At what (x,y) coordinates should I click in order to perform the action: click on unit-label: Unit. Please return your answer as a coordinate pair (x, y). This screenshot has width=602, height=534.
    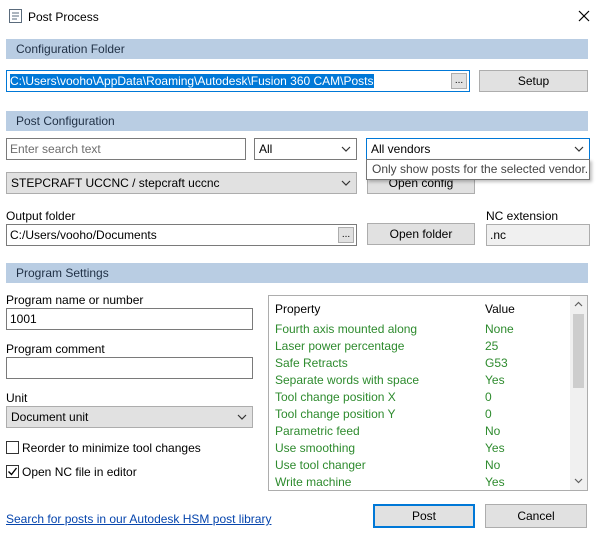
    Looking at the image, I should click on (17, 398).